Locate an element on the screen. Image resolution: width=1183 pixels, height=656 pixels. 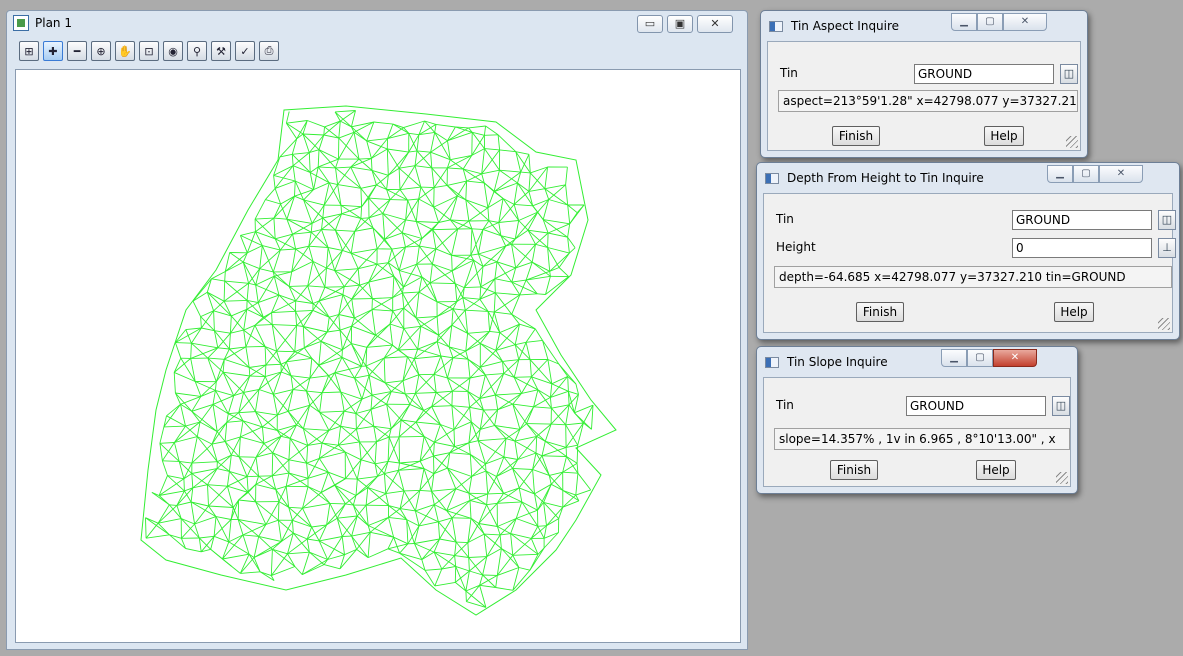
toolbar-button-add-view: ✚ is located at coordinates (53, 51).